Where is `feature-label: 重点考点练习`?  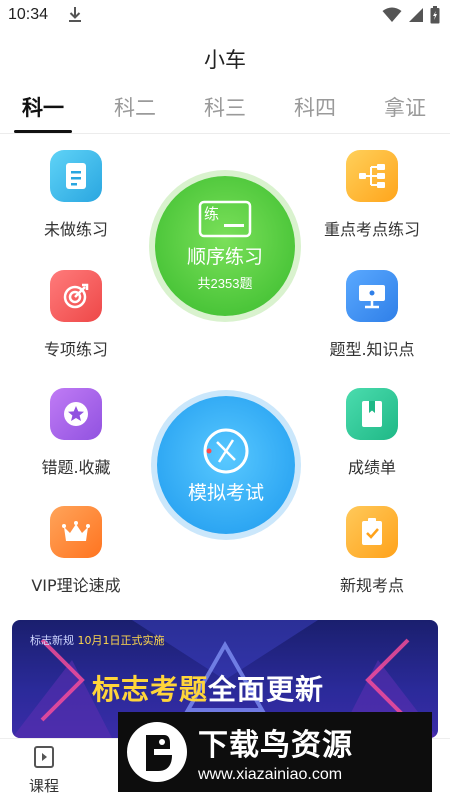
feature-label: 重点考点练习 is located at coordinates (371, 229).